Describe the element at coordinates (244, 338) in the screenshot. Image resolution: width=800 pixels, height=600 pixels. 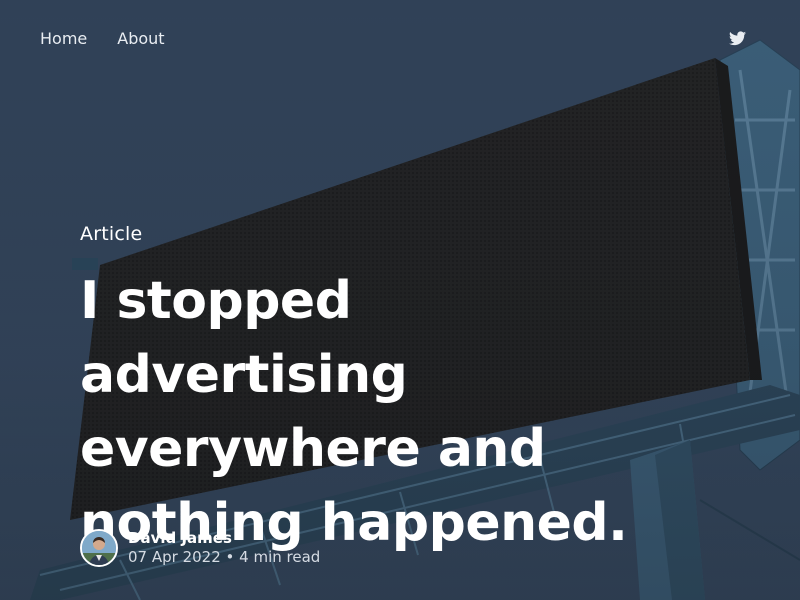
I see `article-title-line: I stopped advertising` at that location.